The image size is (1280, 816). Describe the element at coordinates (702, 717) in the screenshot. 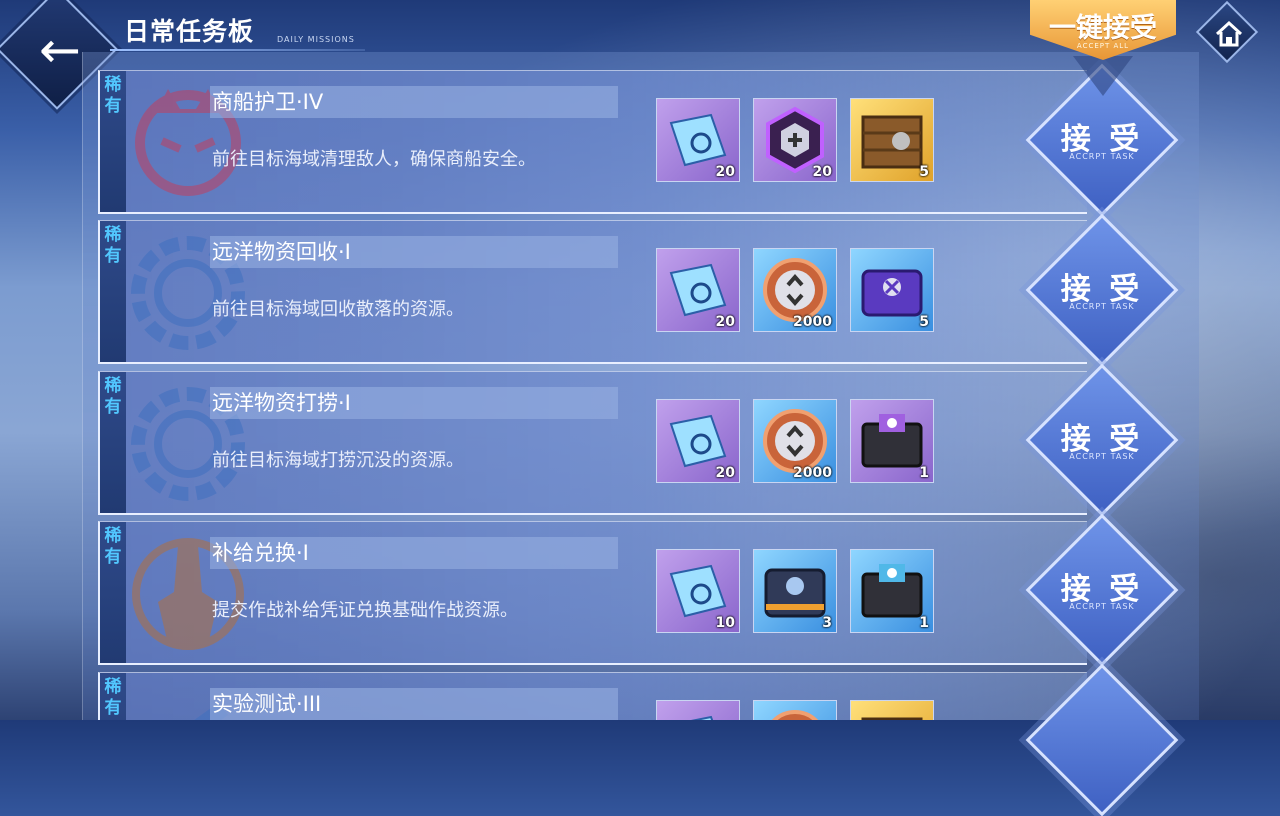

I see `blueprint-icon` at that location.